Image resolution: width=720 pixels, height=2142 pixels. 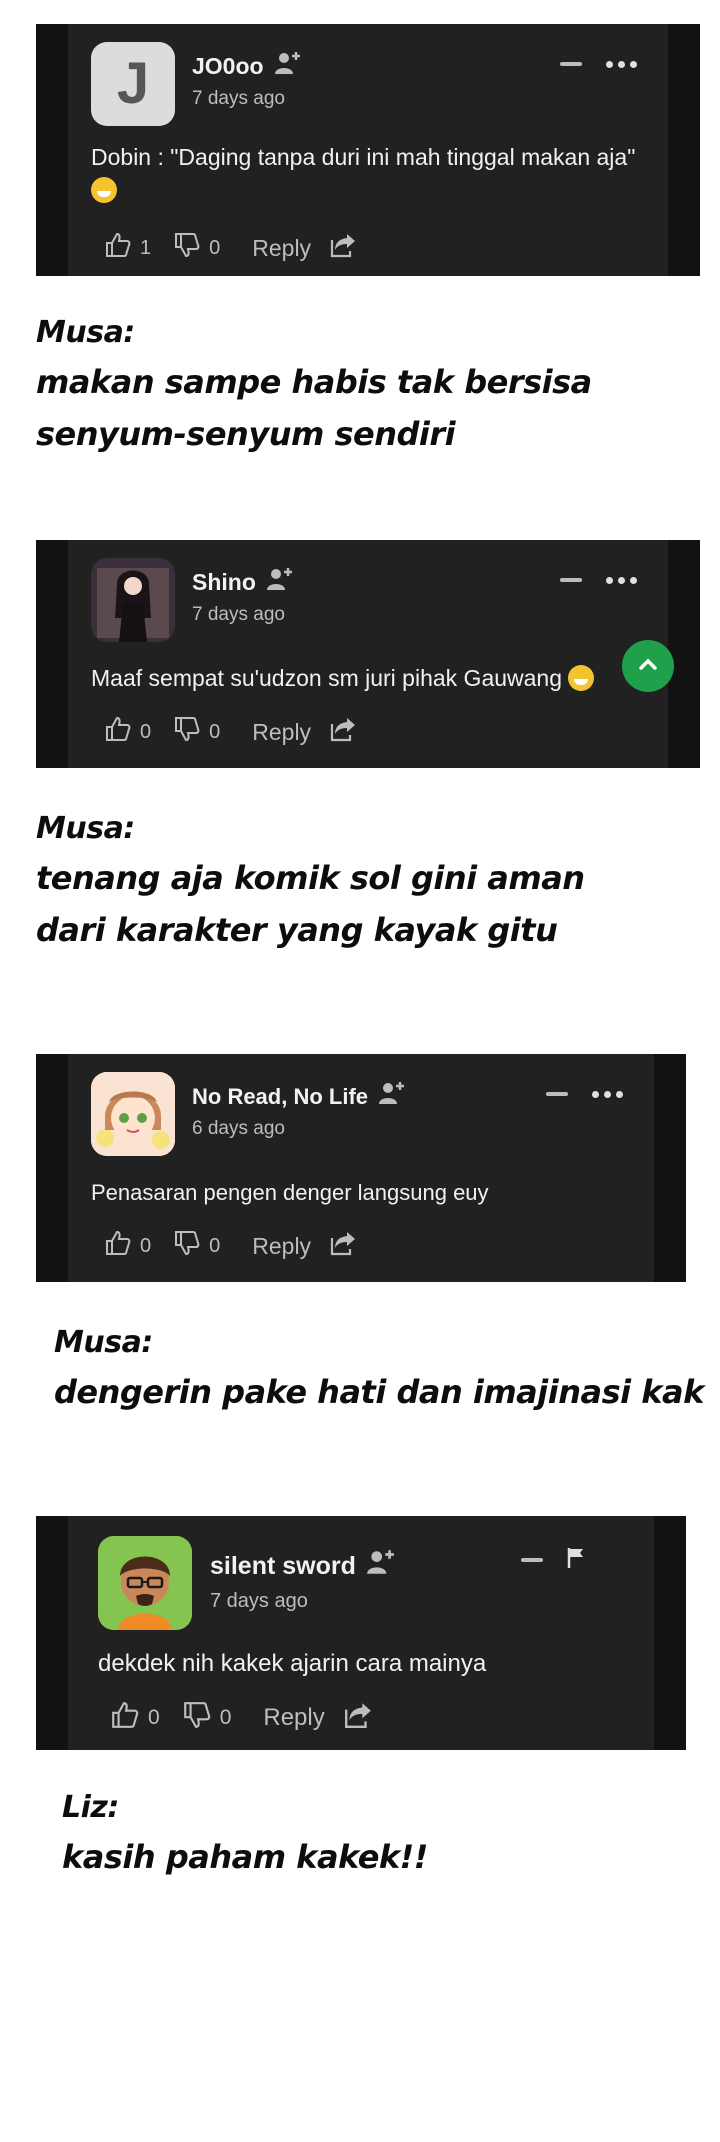 What do you see at coordinates (238, 1128) in the screenshot?
I see `timestamp: 6 days ago` at bounding box center [238, 1128].